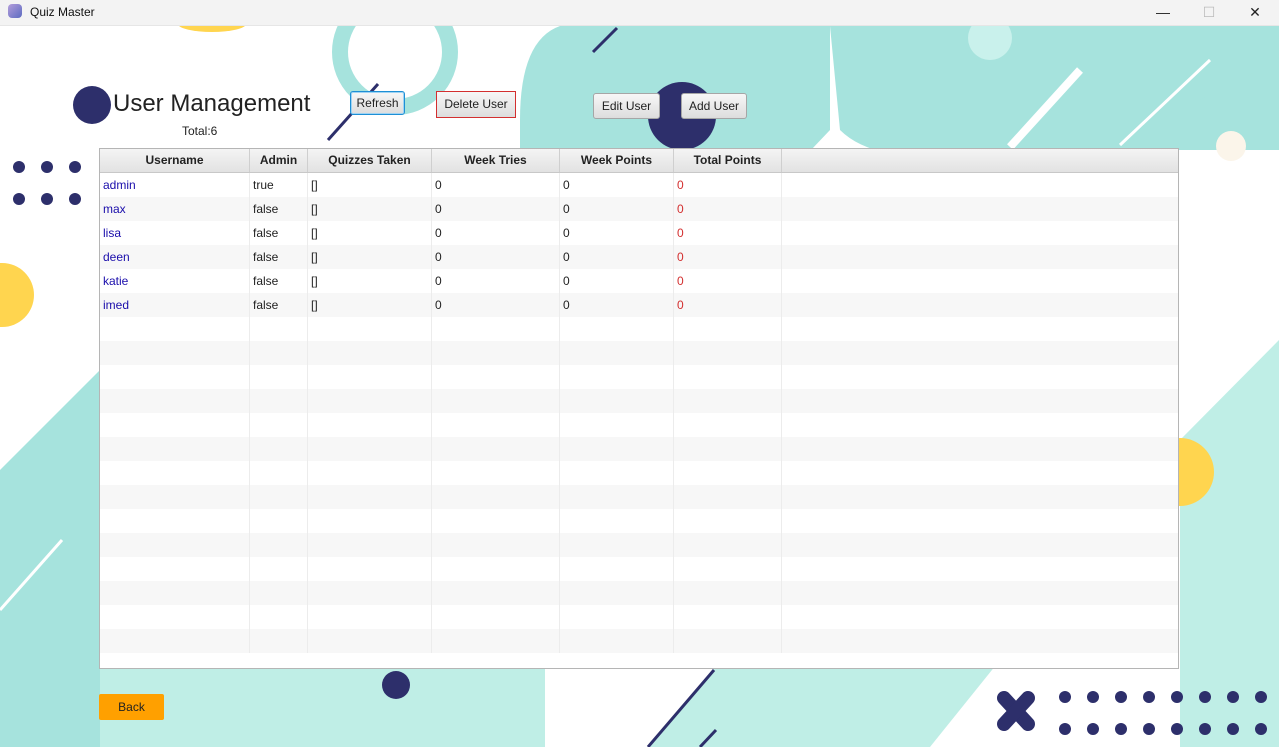 This screenshot has width=1279, height=747. What do you see at coordinates (212, 103) in the screenshot?
I see `page-title: User Management` at bounding box center [212, 103].